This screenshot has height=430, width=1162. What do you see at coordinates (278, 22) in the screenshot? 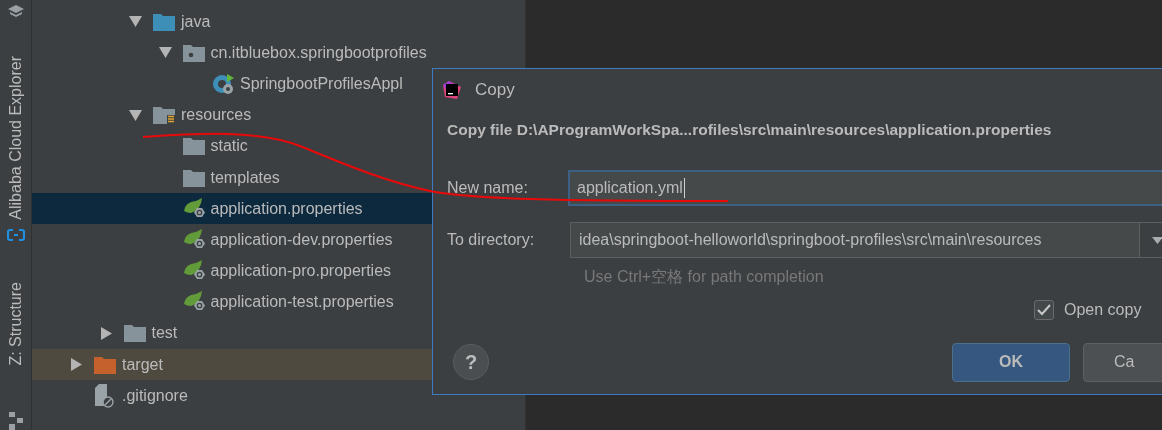
I see `tree-item: java` at bounding box center [278, 22].